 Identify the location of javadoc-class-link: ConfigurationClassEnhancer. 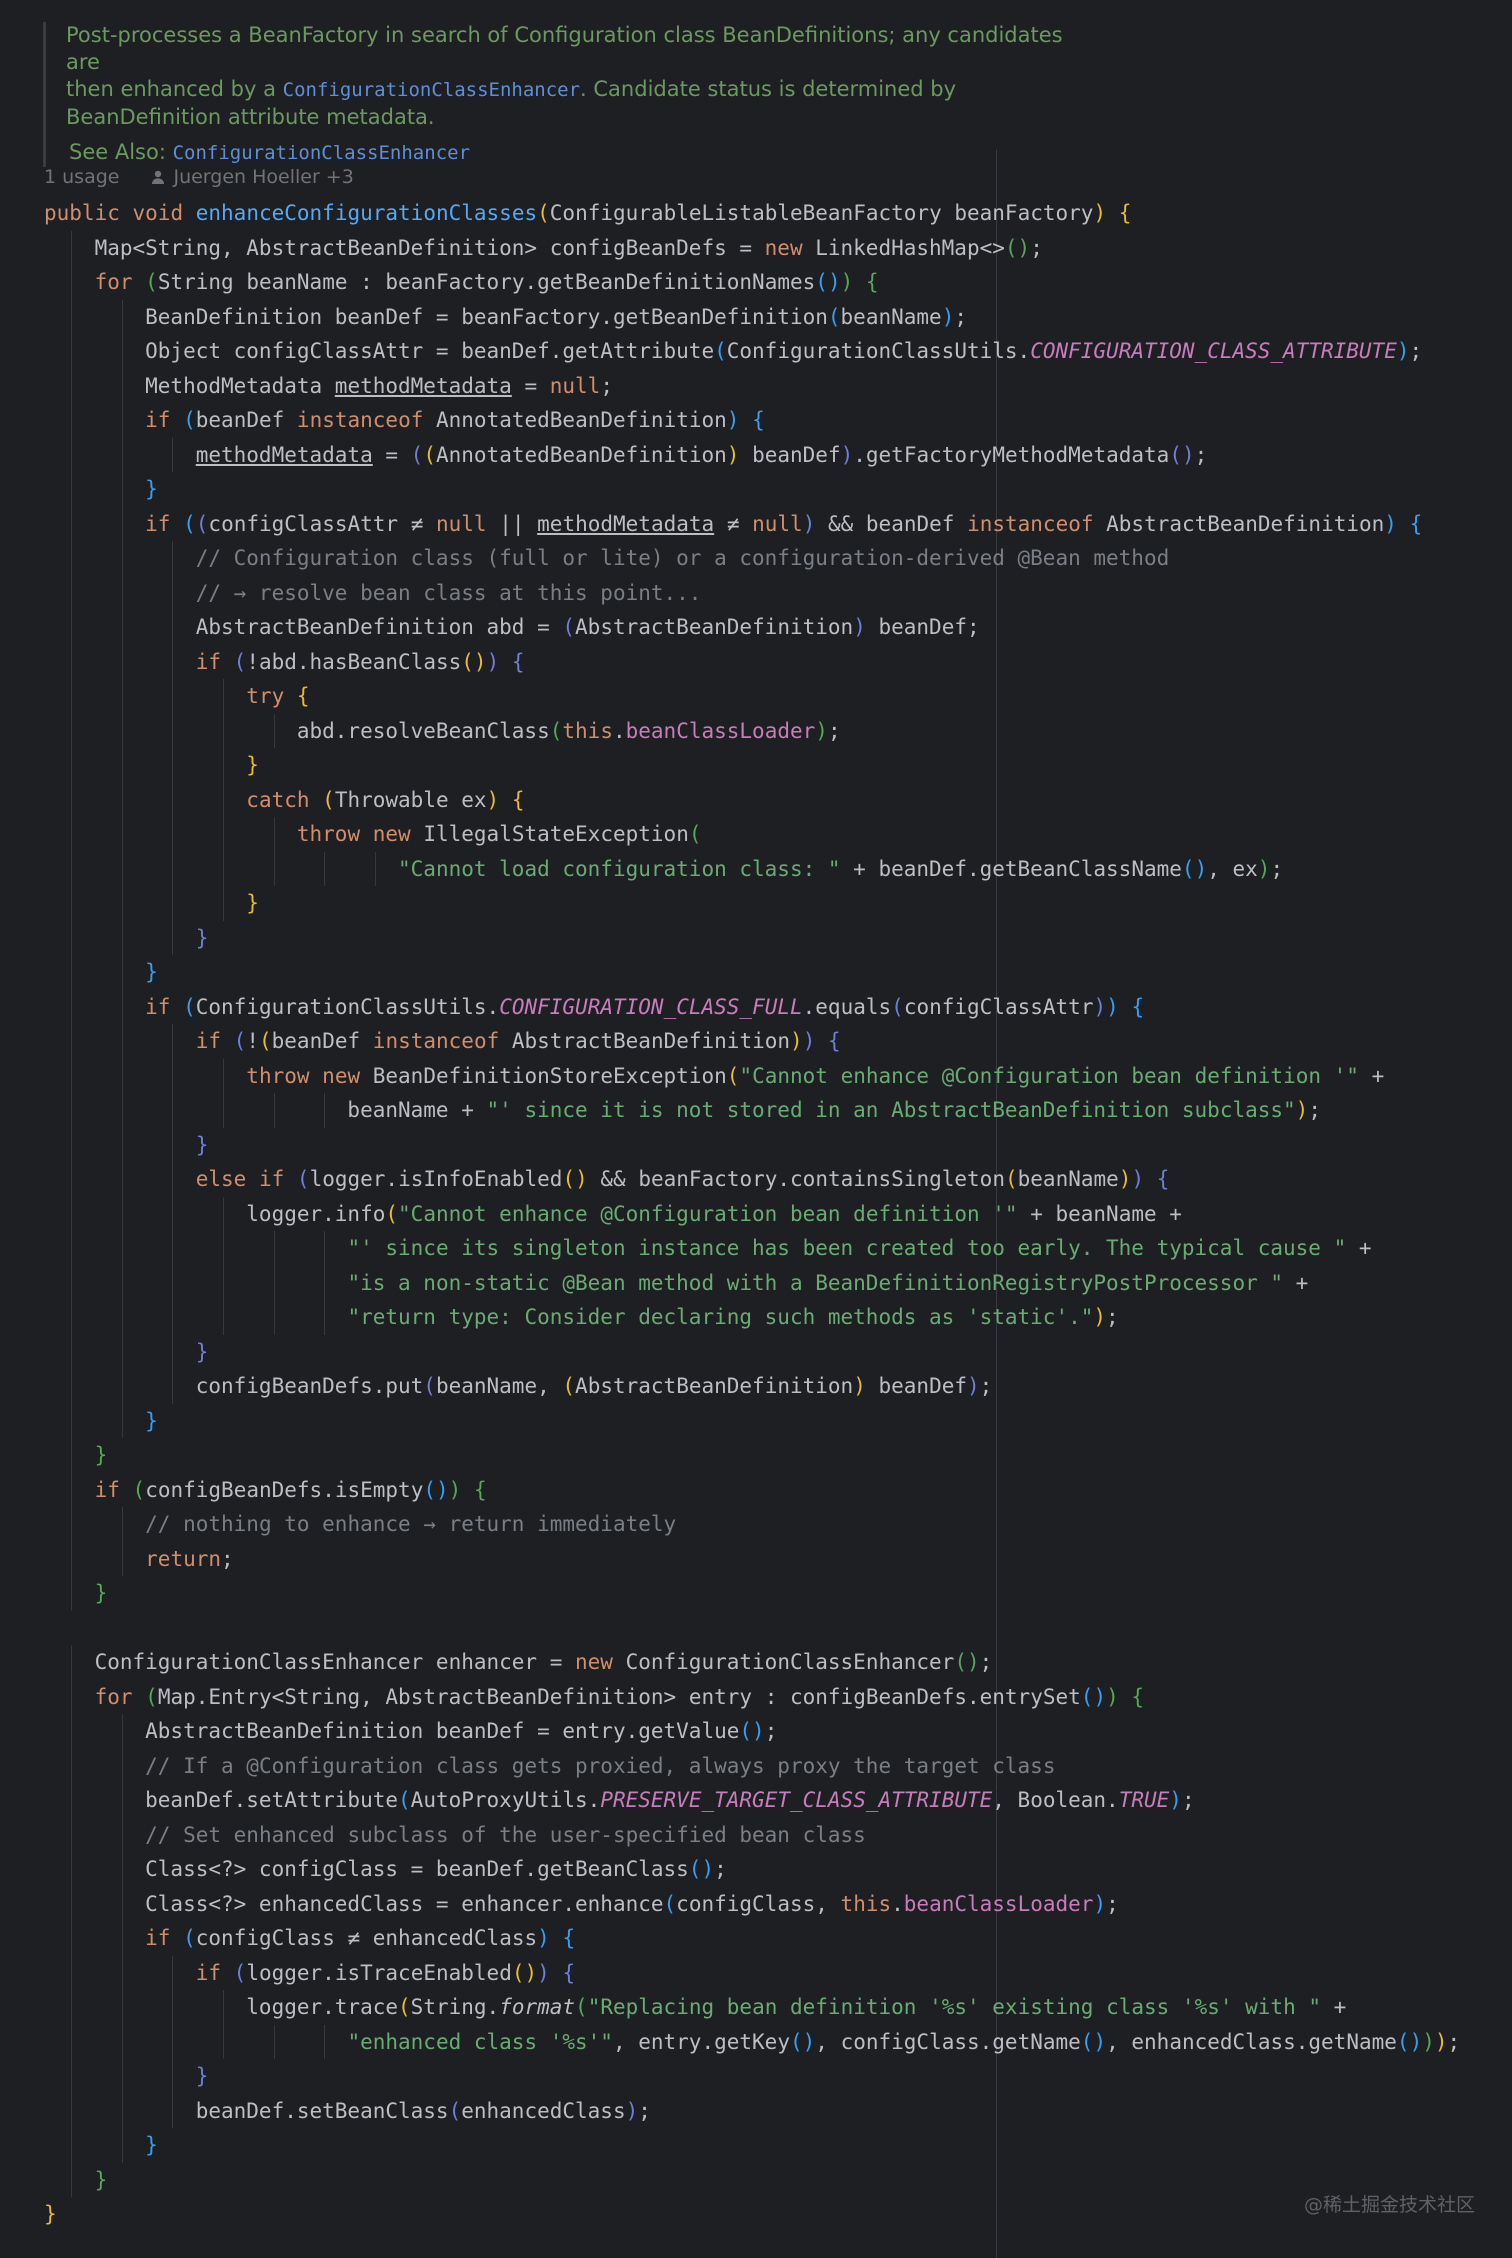
(431, 90).